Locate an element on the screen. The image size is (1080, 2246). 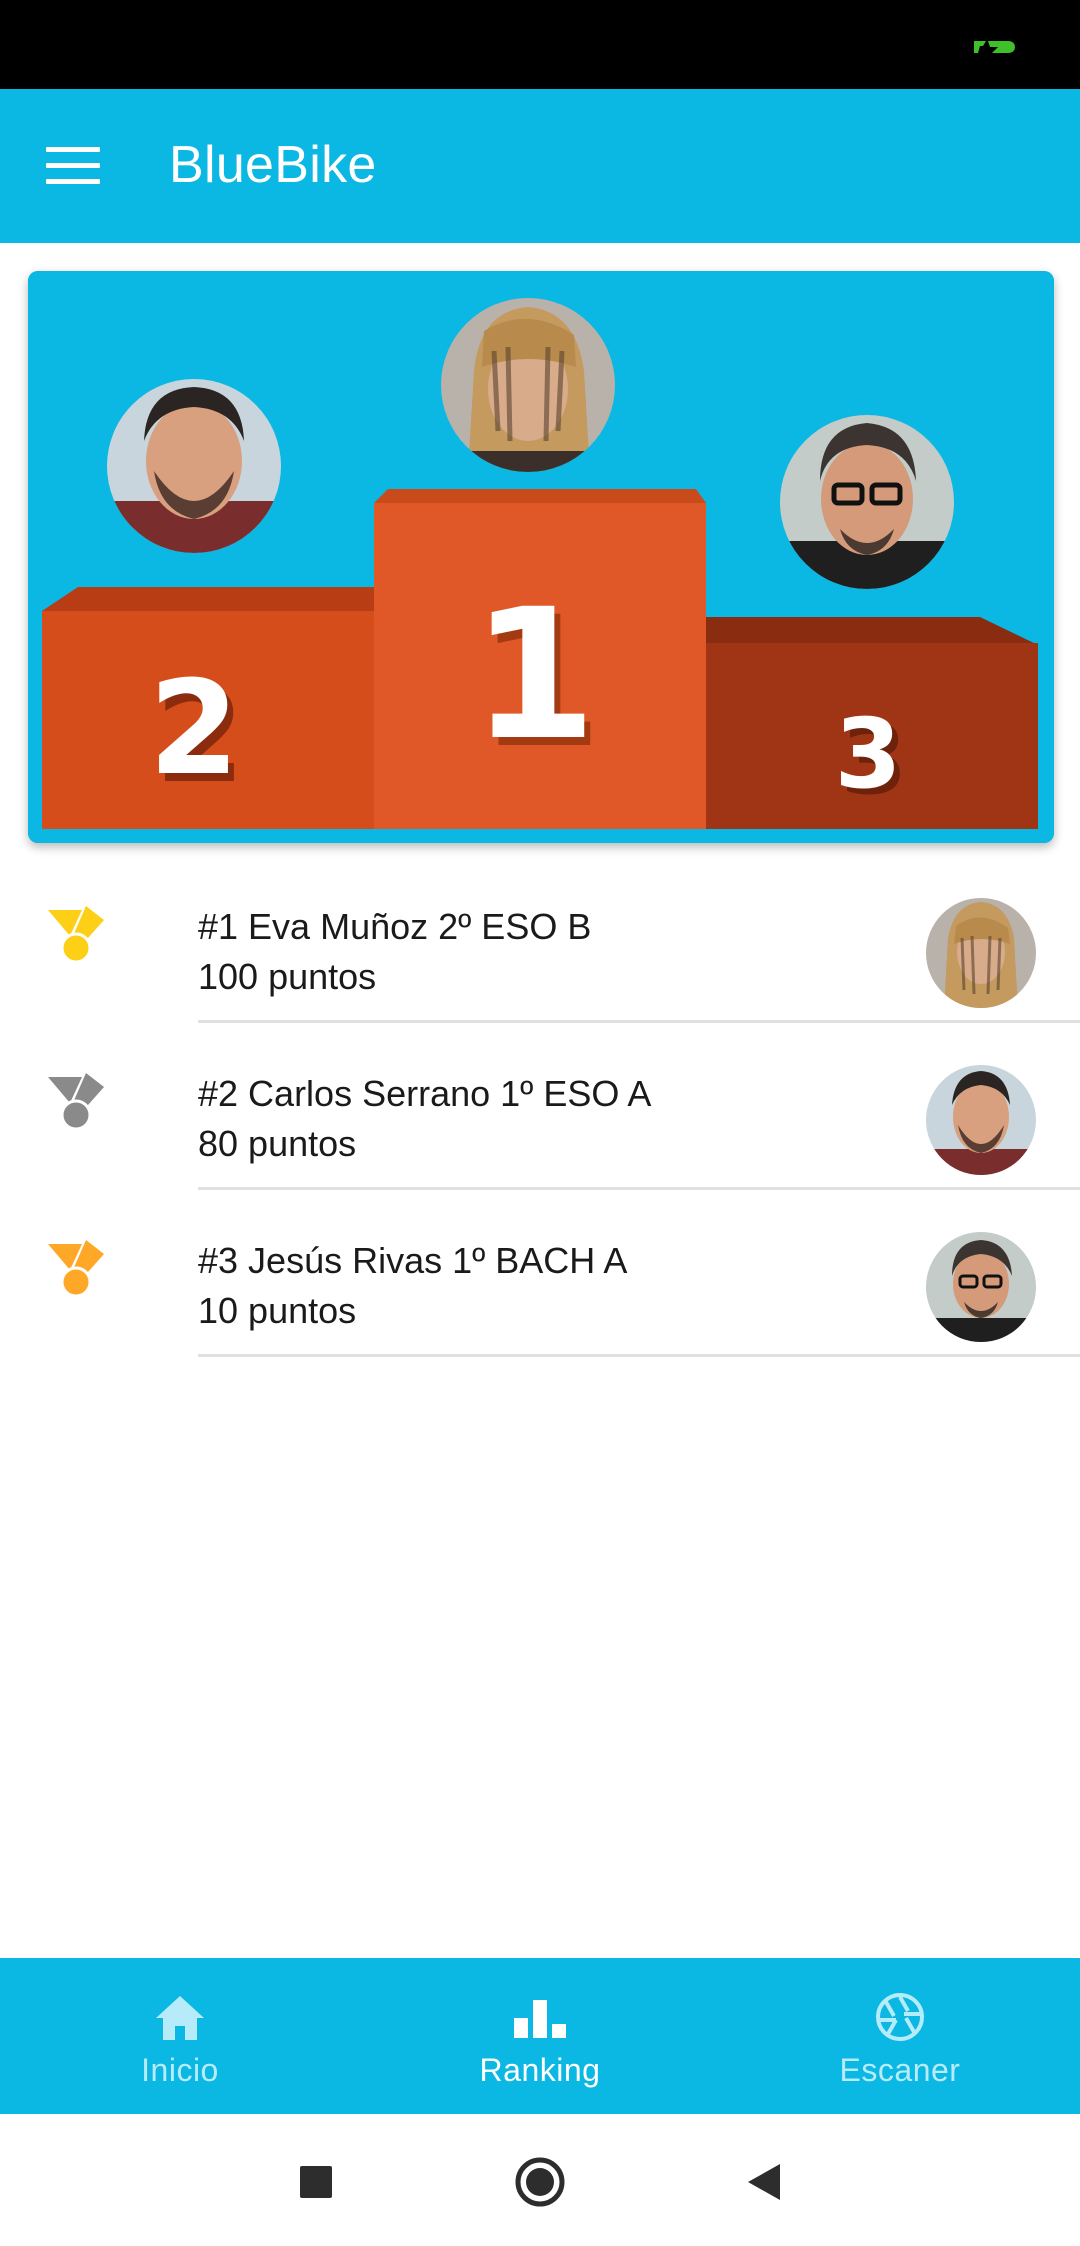
silver-medal-icon is located at coordinates (76, 1102).